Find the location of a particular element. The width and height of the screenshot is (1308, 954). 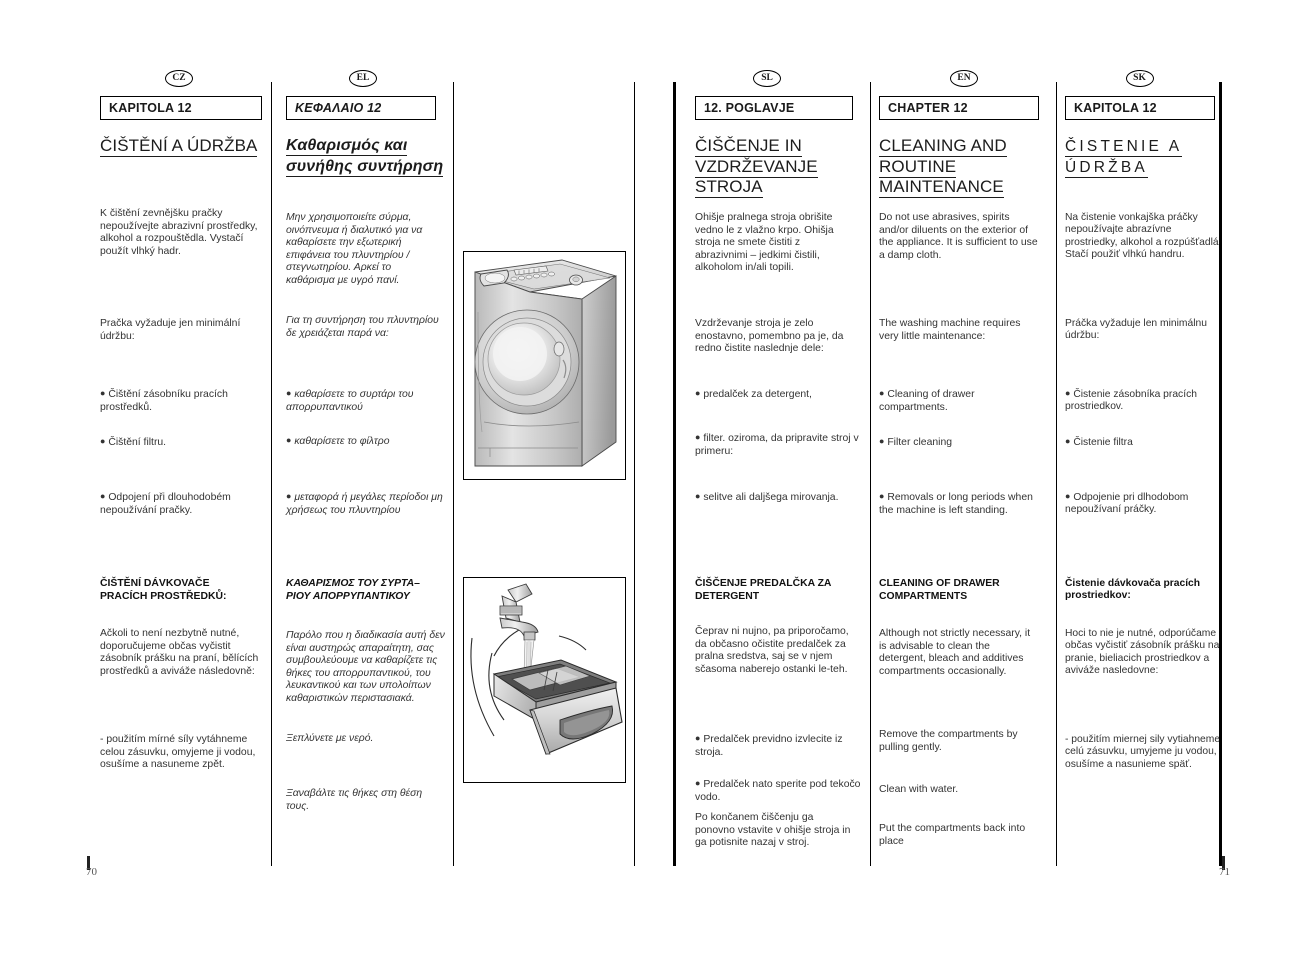

chapter-box-cz: KAPITOLA 12 is located at coordinates (181, 108).